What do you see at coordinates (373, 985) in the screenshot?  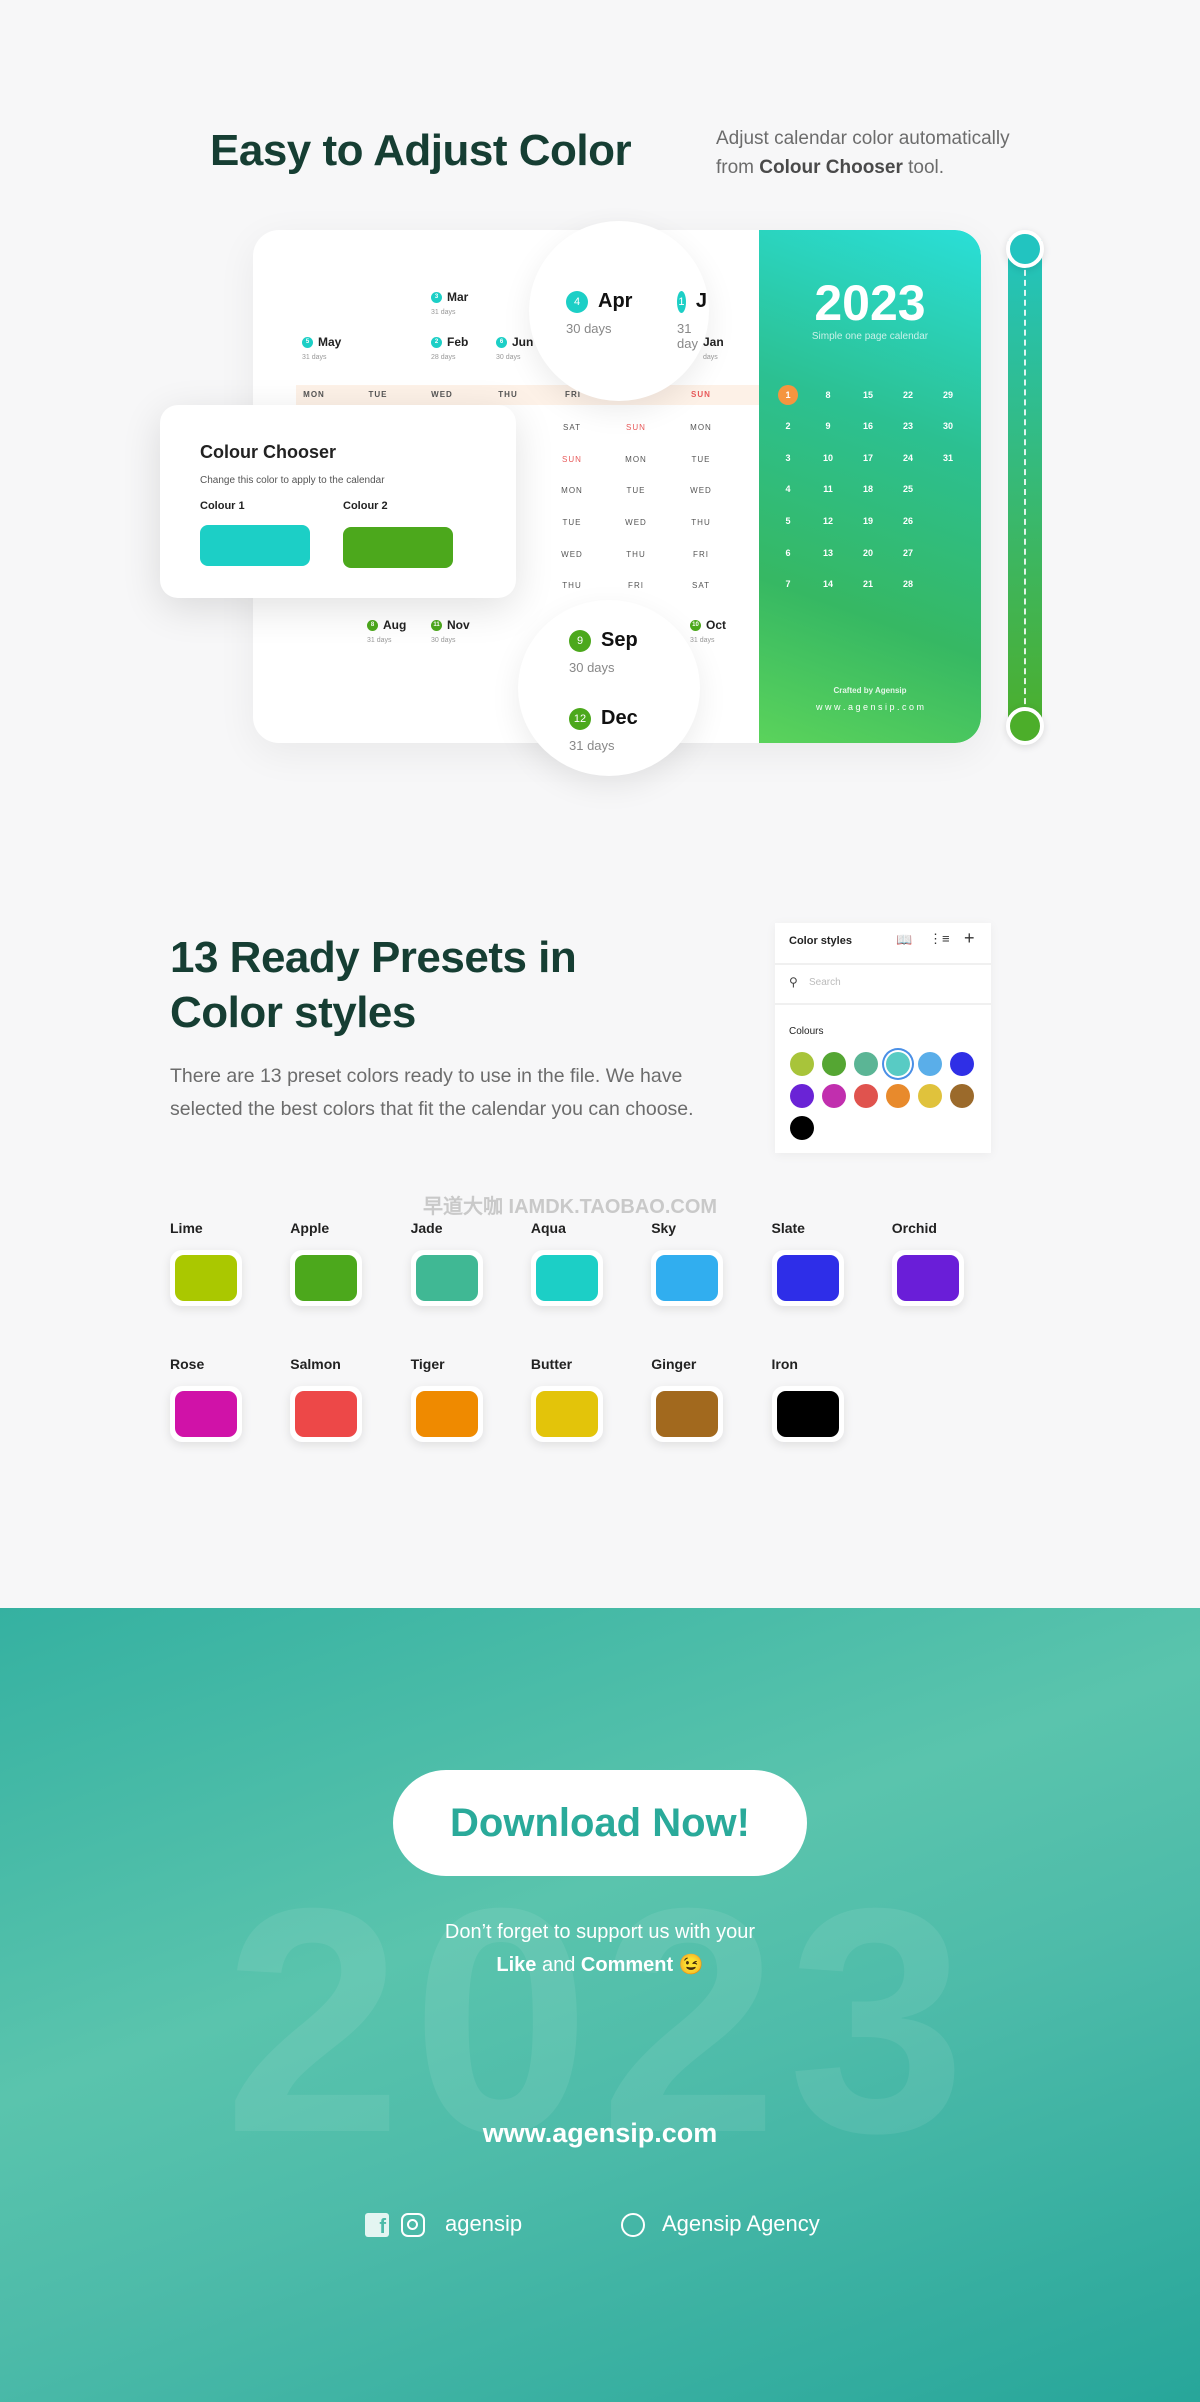 I see `section2-title: 13 Ready Presets in Color styles` at bounding box center [373, 985].